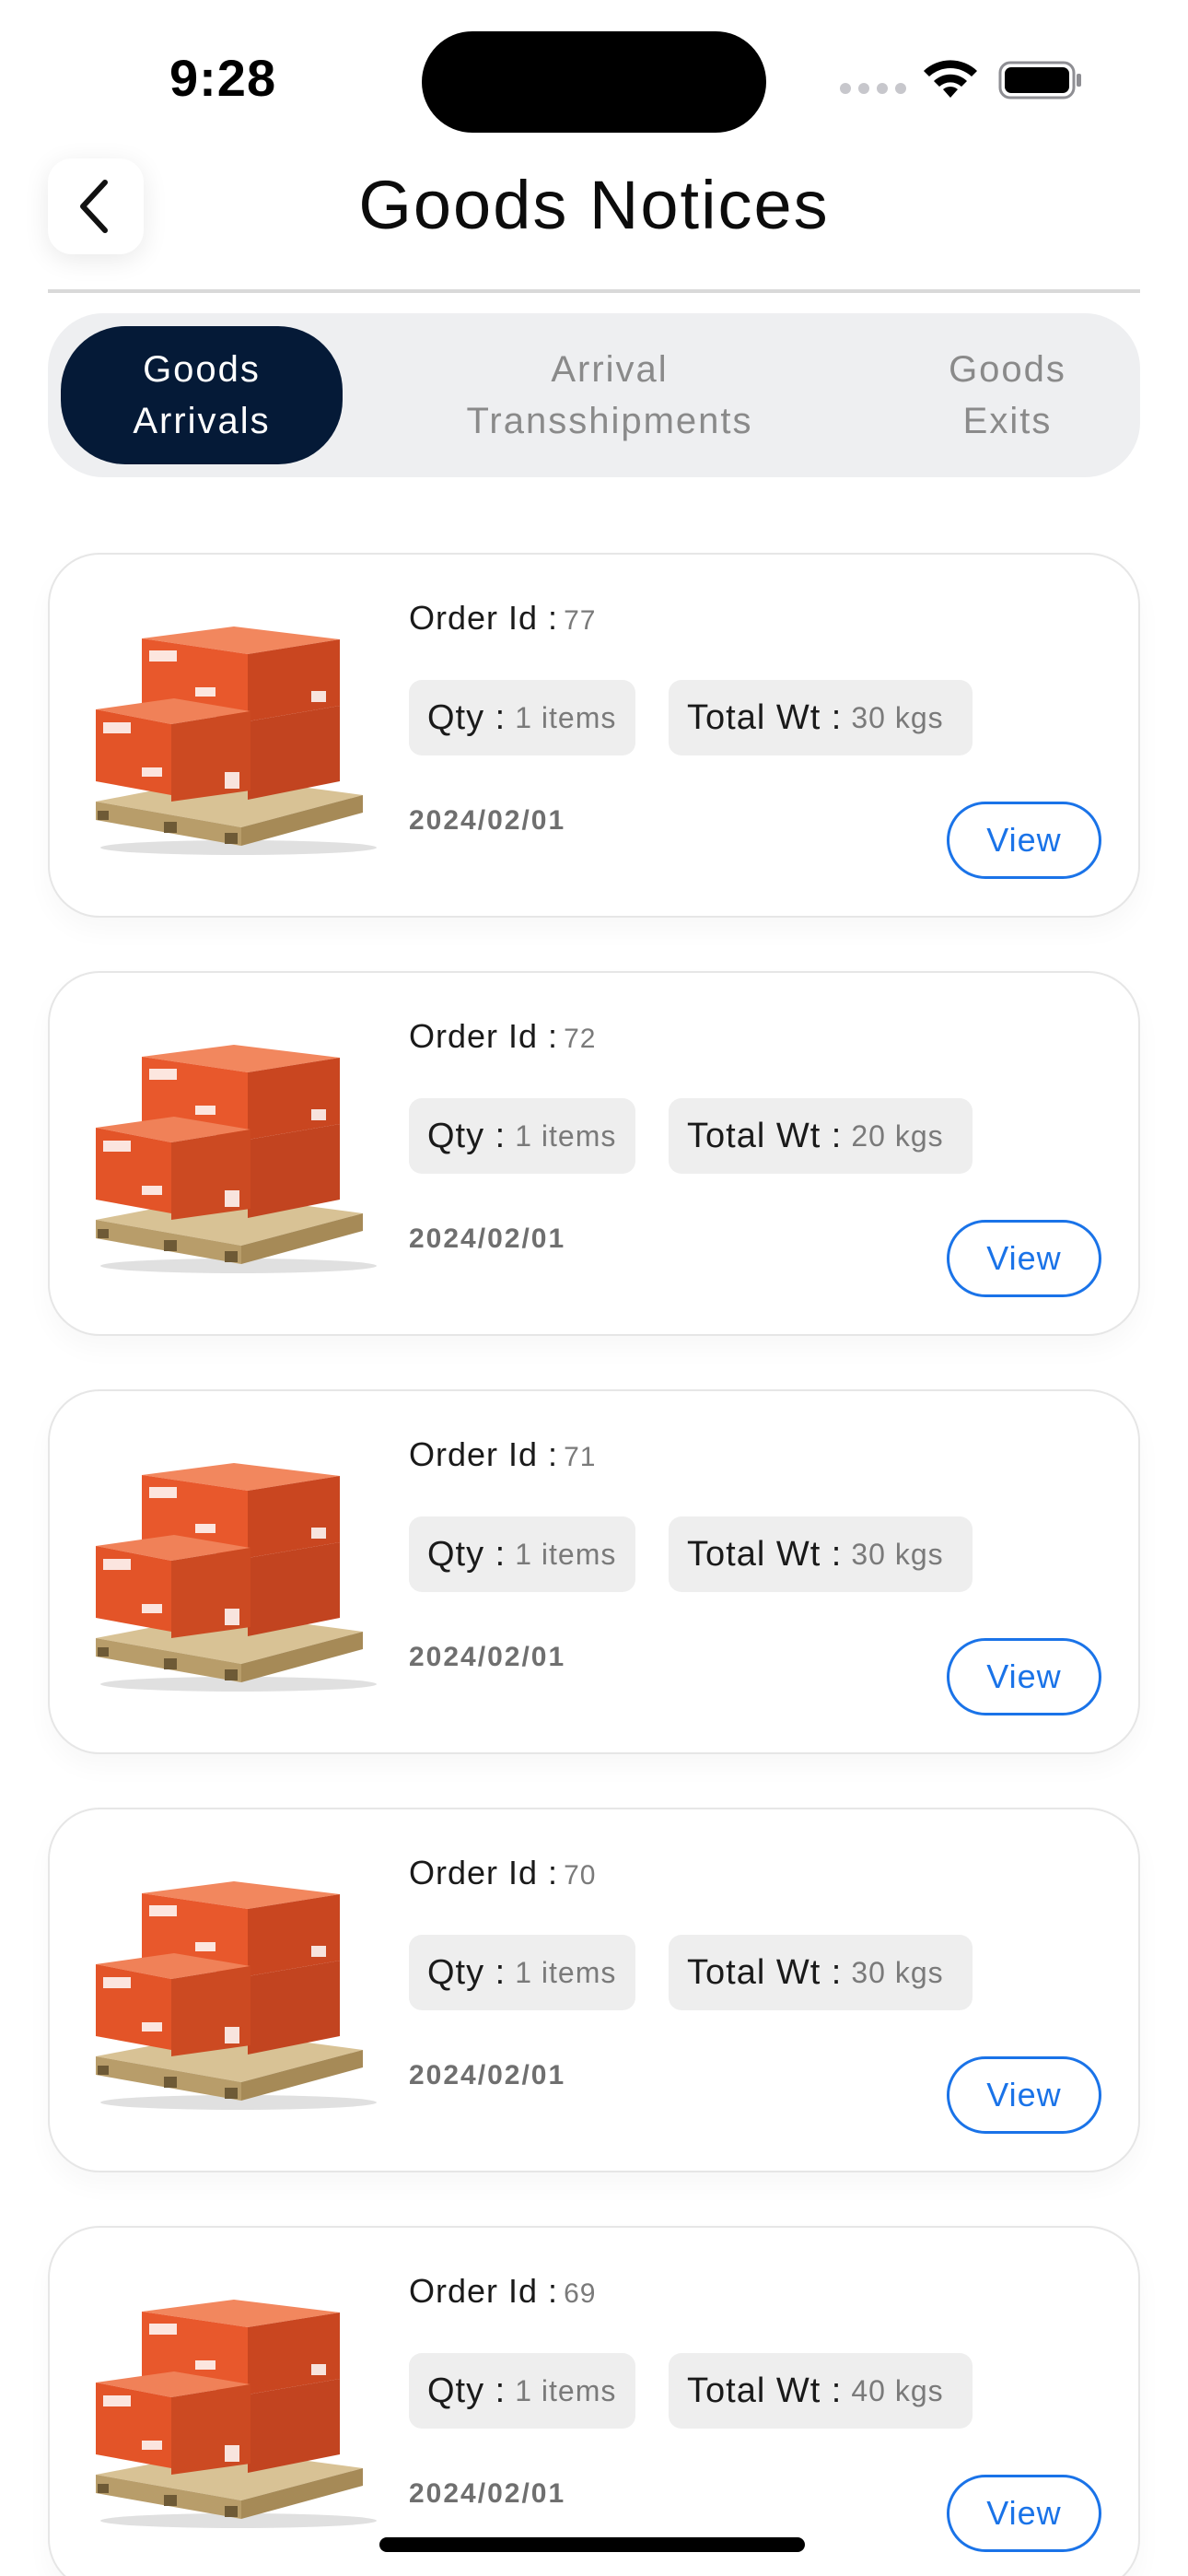 The width and height of the screenshot is (1188, 2576). Describe the element at coordinates (503, 2291) in the screenshot. I see `order-id: Order Id :69` at that location.